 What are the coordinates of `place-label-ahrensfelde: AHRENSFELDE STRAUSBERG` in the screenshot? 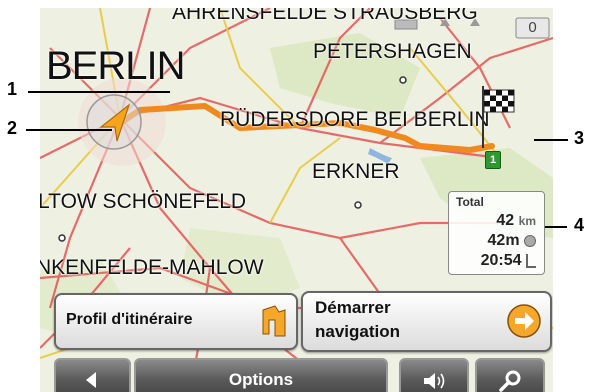 It's located at (325, 16).